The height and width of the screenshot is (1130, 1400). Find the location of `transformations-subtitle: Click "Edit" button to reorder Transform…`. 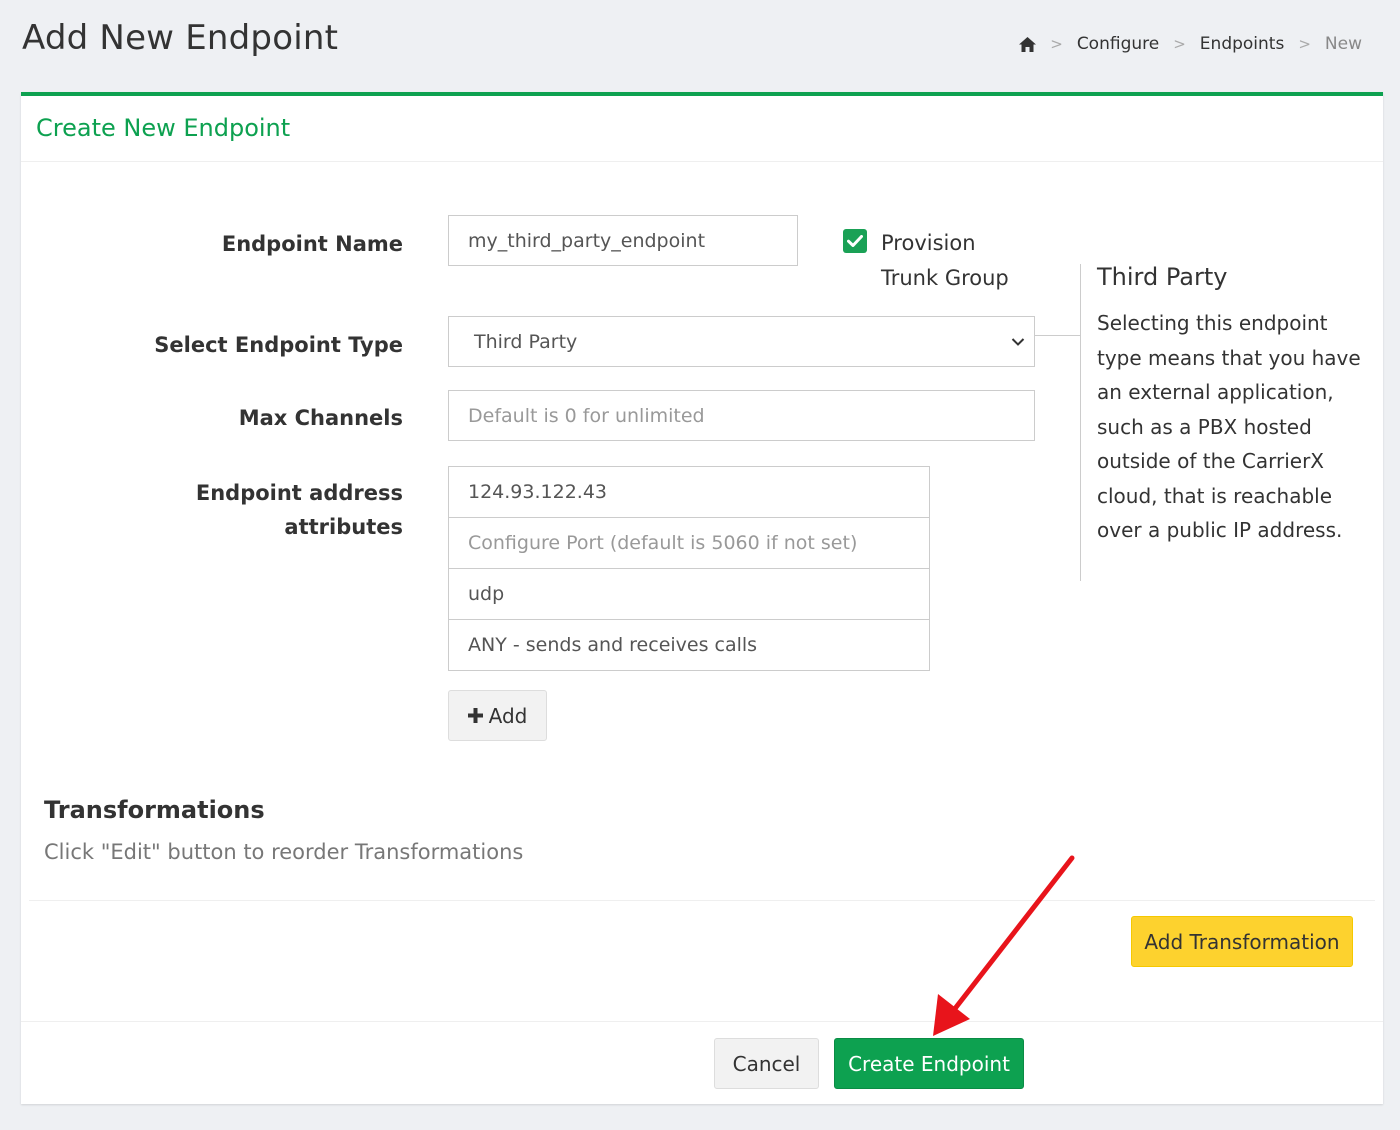

transformations-subtitle: Click "Edit" button to reorder Transform… is located at coordinates (284, 852).